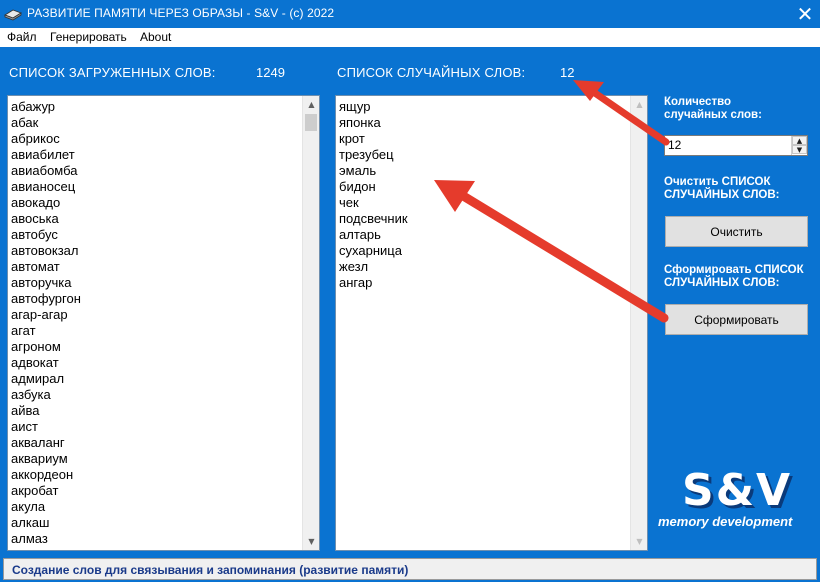 The image size is (820, 582). Describe the element at coordinates (156, 475) in the screenshot. I see `list-item: аккордеон` at that location.